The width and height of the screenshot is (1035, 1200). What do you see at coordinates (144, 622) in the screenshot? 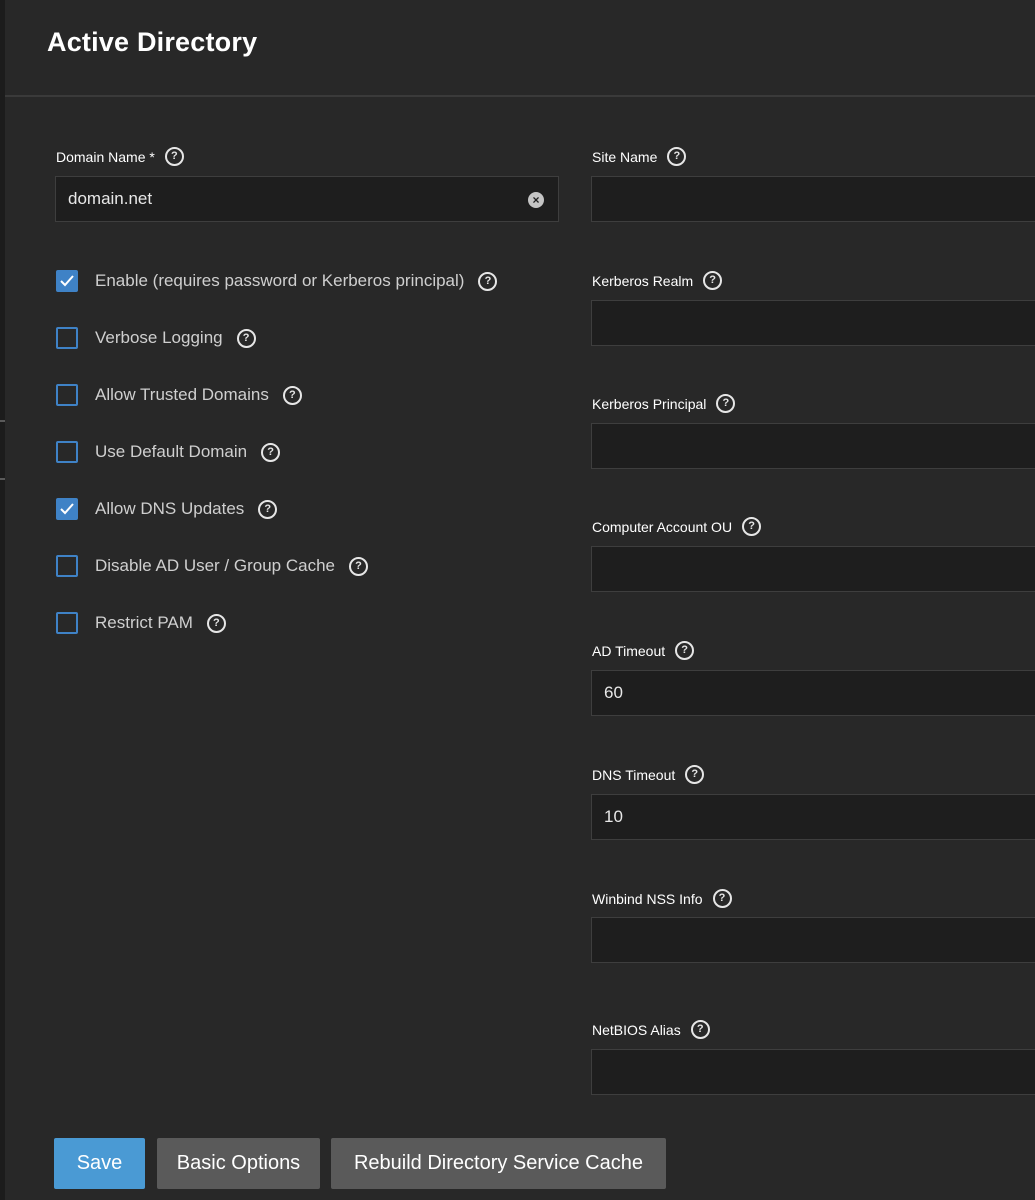
I see `checkbox-label: Restrict PAM` at bounding box center [144, 622].